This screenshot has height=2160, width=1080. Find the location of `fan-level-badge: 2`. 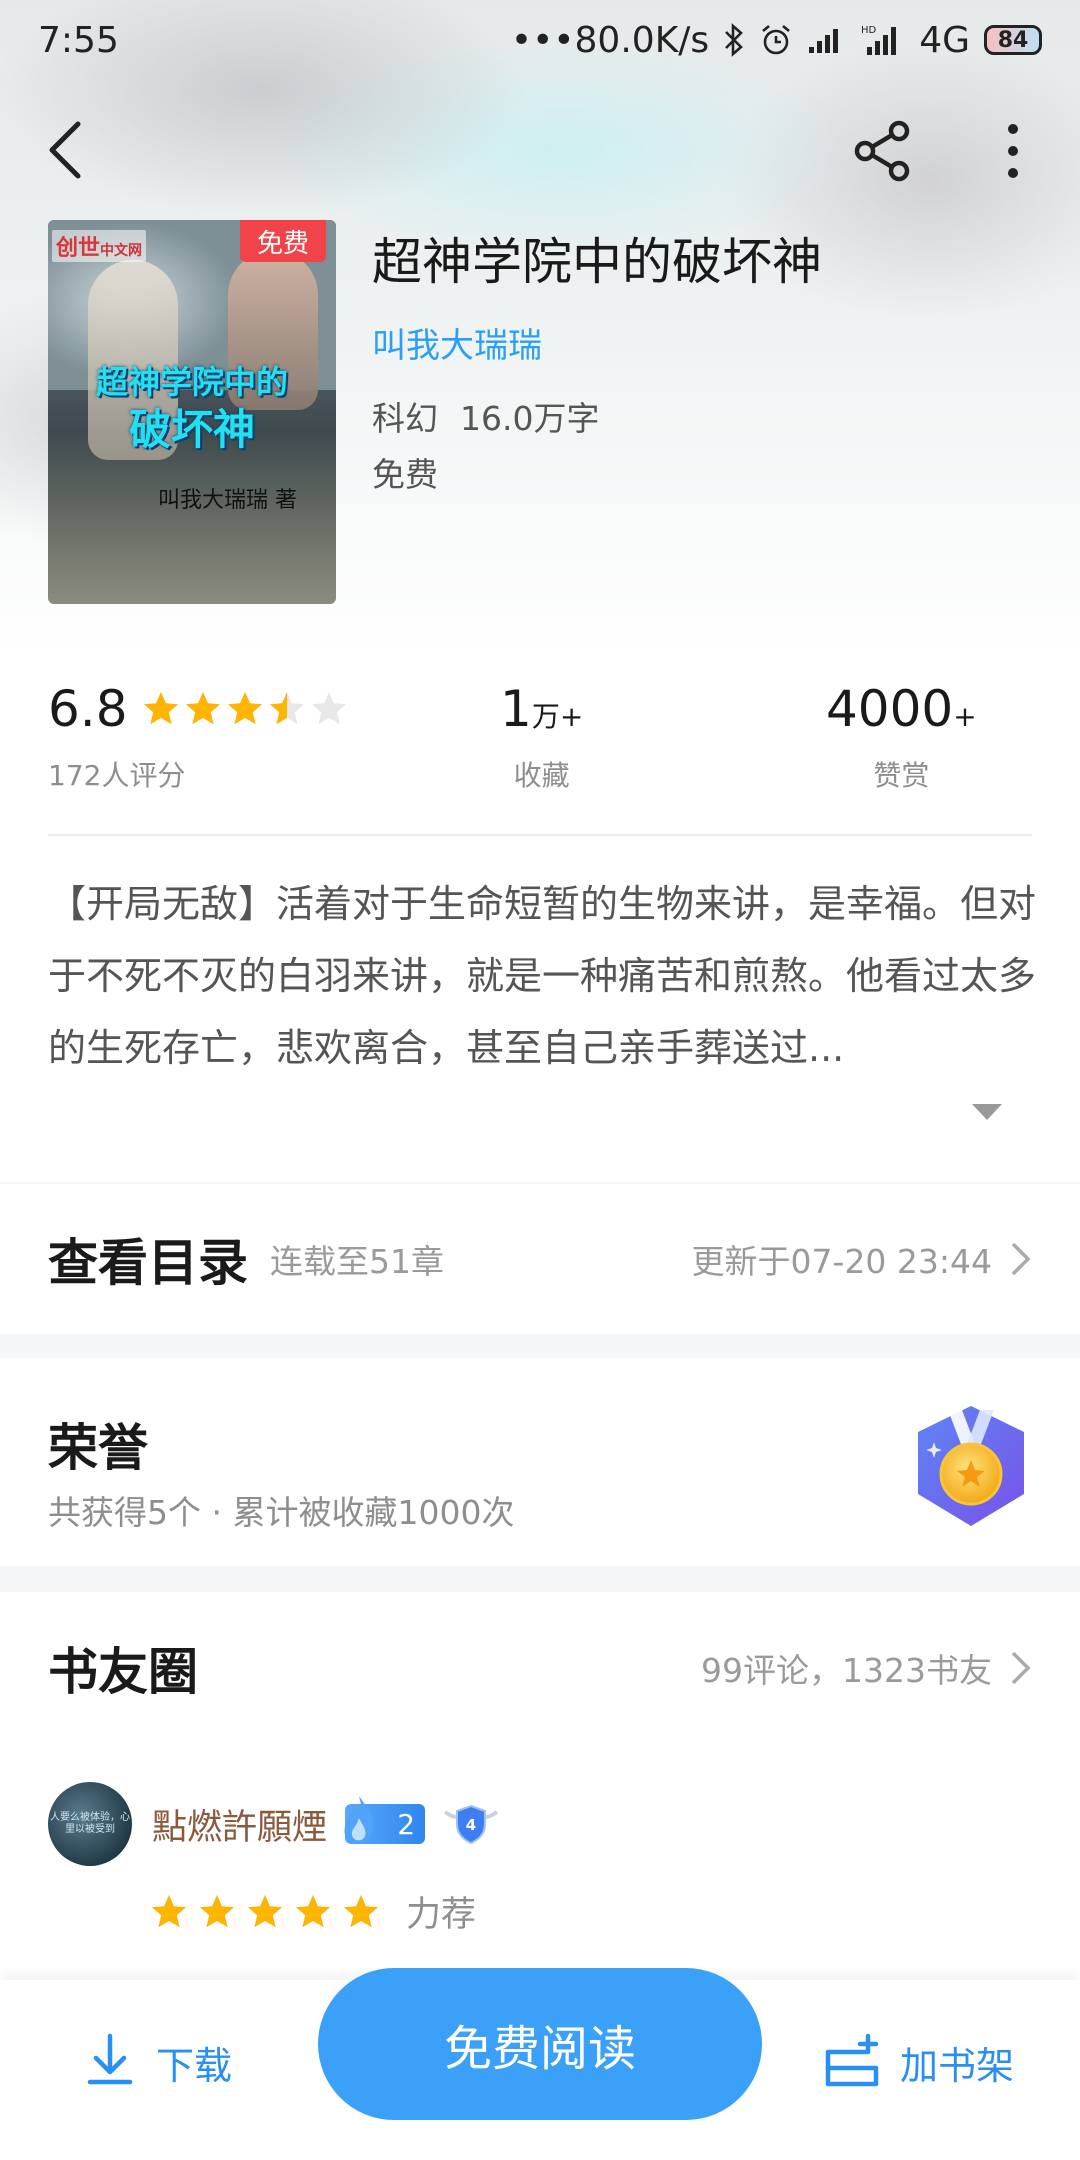

fan-level-badge: 2 is located at coordinates (385, 1820).